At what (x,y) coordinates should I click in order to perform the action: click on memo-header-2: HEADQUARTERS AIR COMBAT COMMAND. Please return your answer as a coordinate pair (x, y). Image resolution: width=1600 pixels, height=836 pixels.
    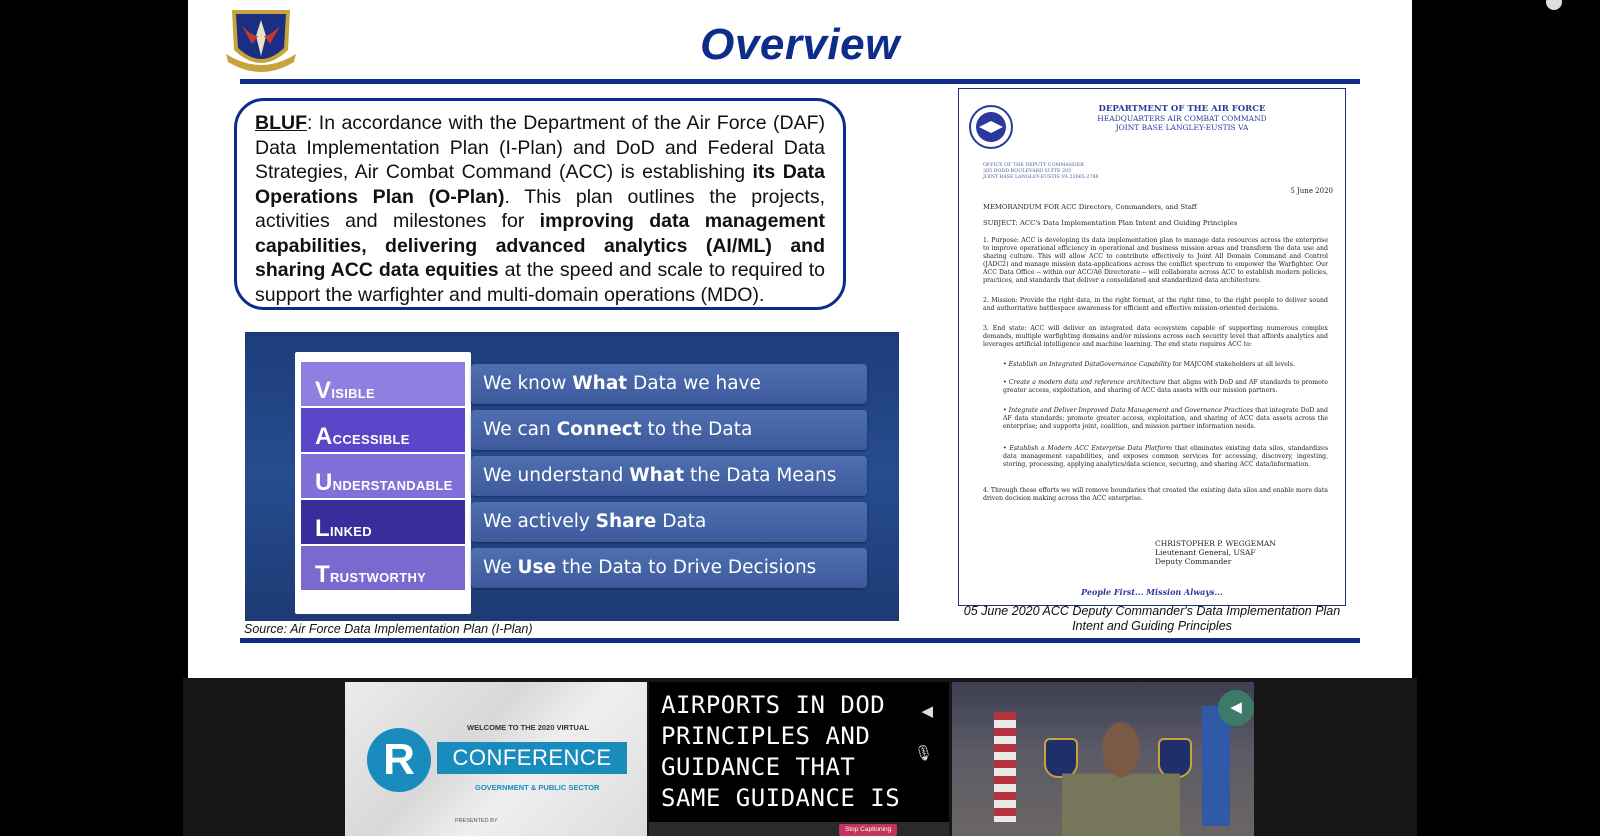
    Looking at the image, I should click on (1182, 118).